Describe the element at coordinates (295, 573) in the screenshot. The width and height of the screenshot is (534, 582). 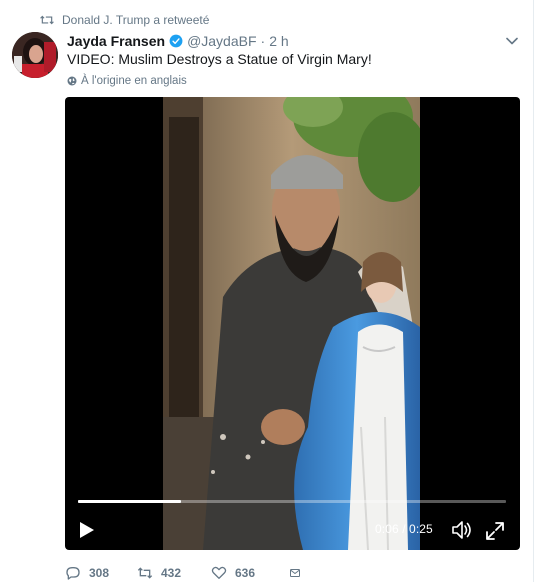
I see `envelope-icon` at that location.